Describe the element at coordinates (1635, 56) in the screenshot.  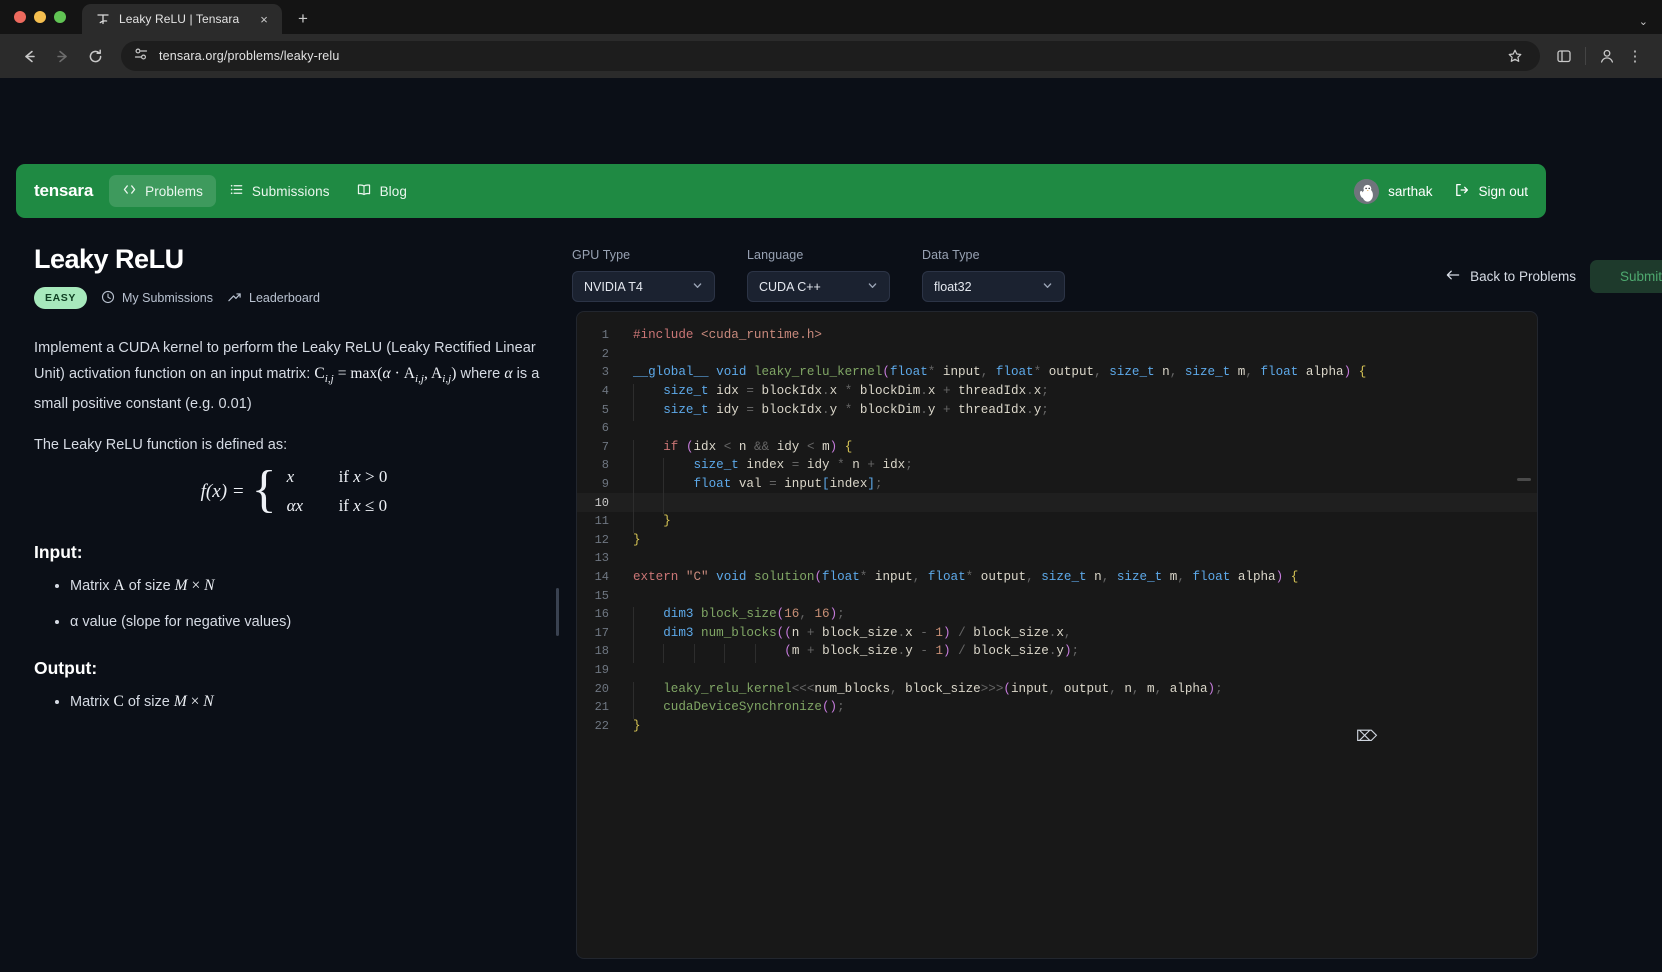
I see `browser-menu-icon: ⋮` at that location.